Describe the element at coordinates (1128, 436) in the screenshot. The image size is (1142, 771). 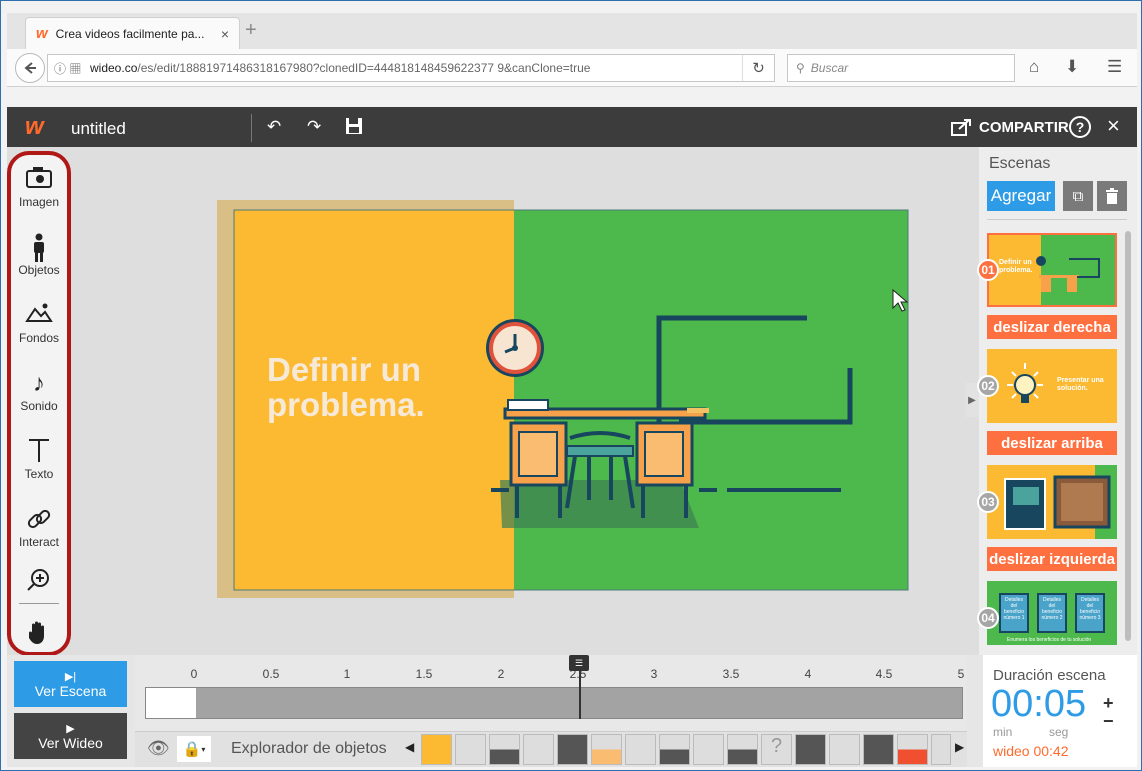
I see `scenes-scrollbar` at that location.